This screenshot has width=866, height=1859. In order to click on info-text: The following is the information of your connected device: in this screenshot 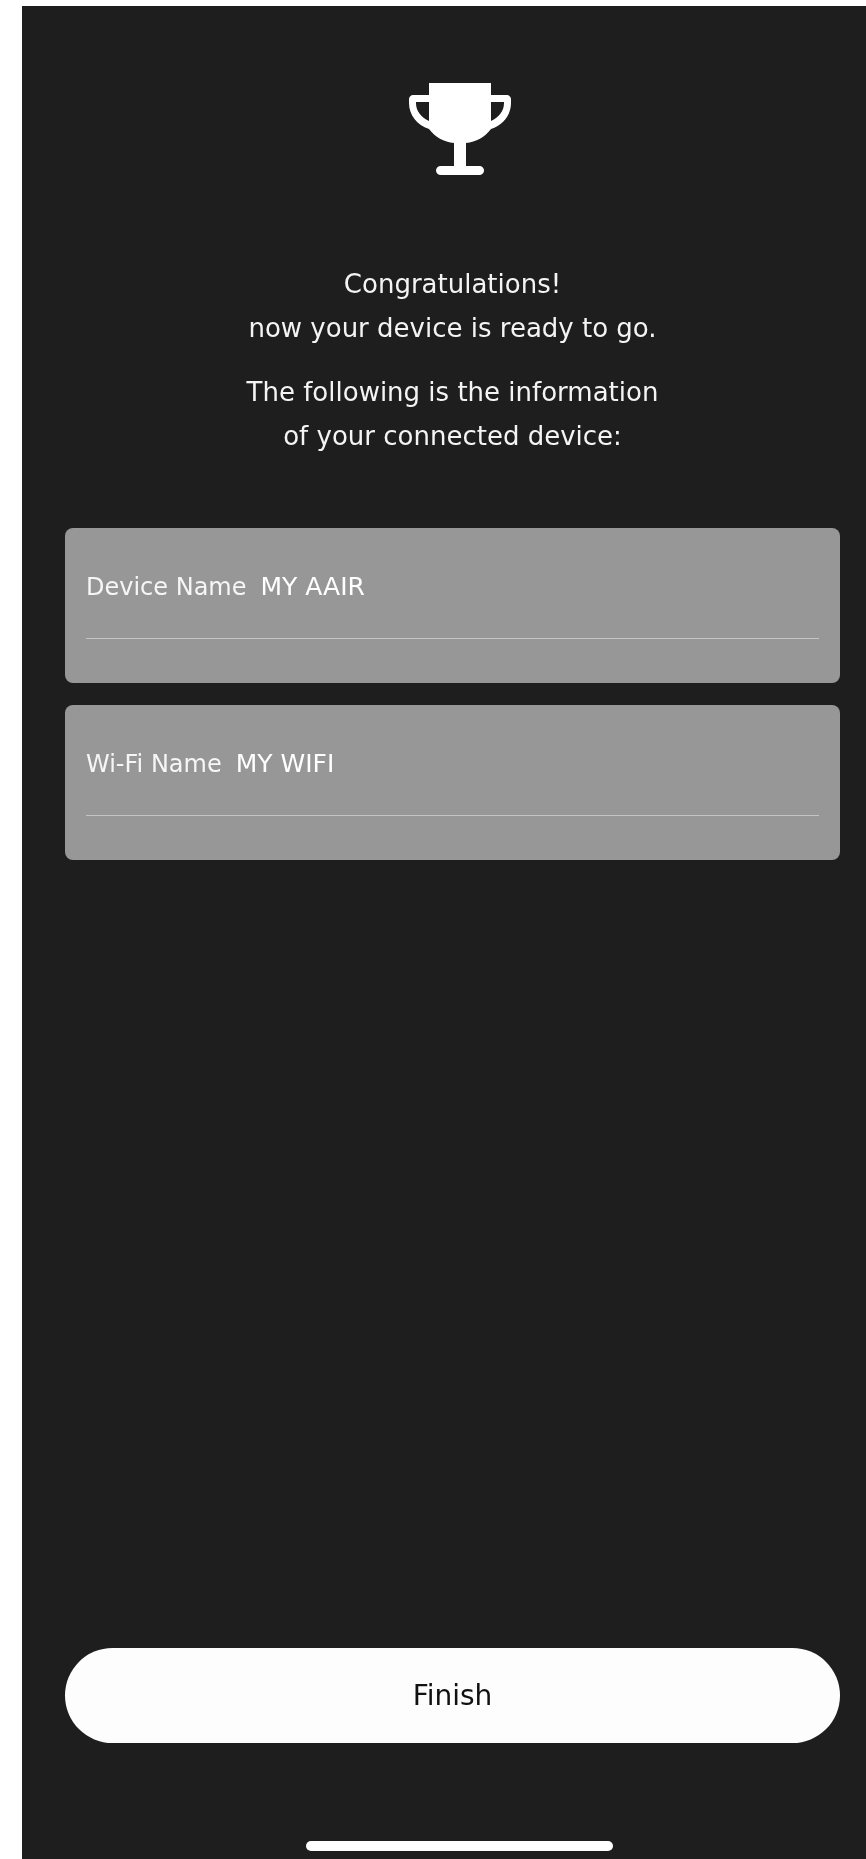, I will do `click(452, 414)`.